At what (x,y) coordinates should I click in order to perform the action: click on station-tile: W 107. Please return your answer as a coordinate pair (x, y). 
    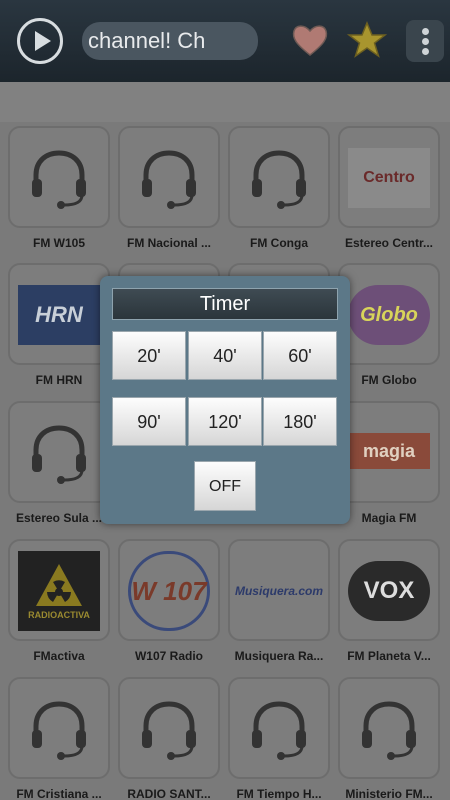
    Looking at the image, I should click on (169, 590).